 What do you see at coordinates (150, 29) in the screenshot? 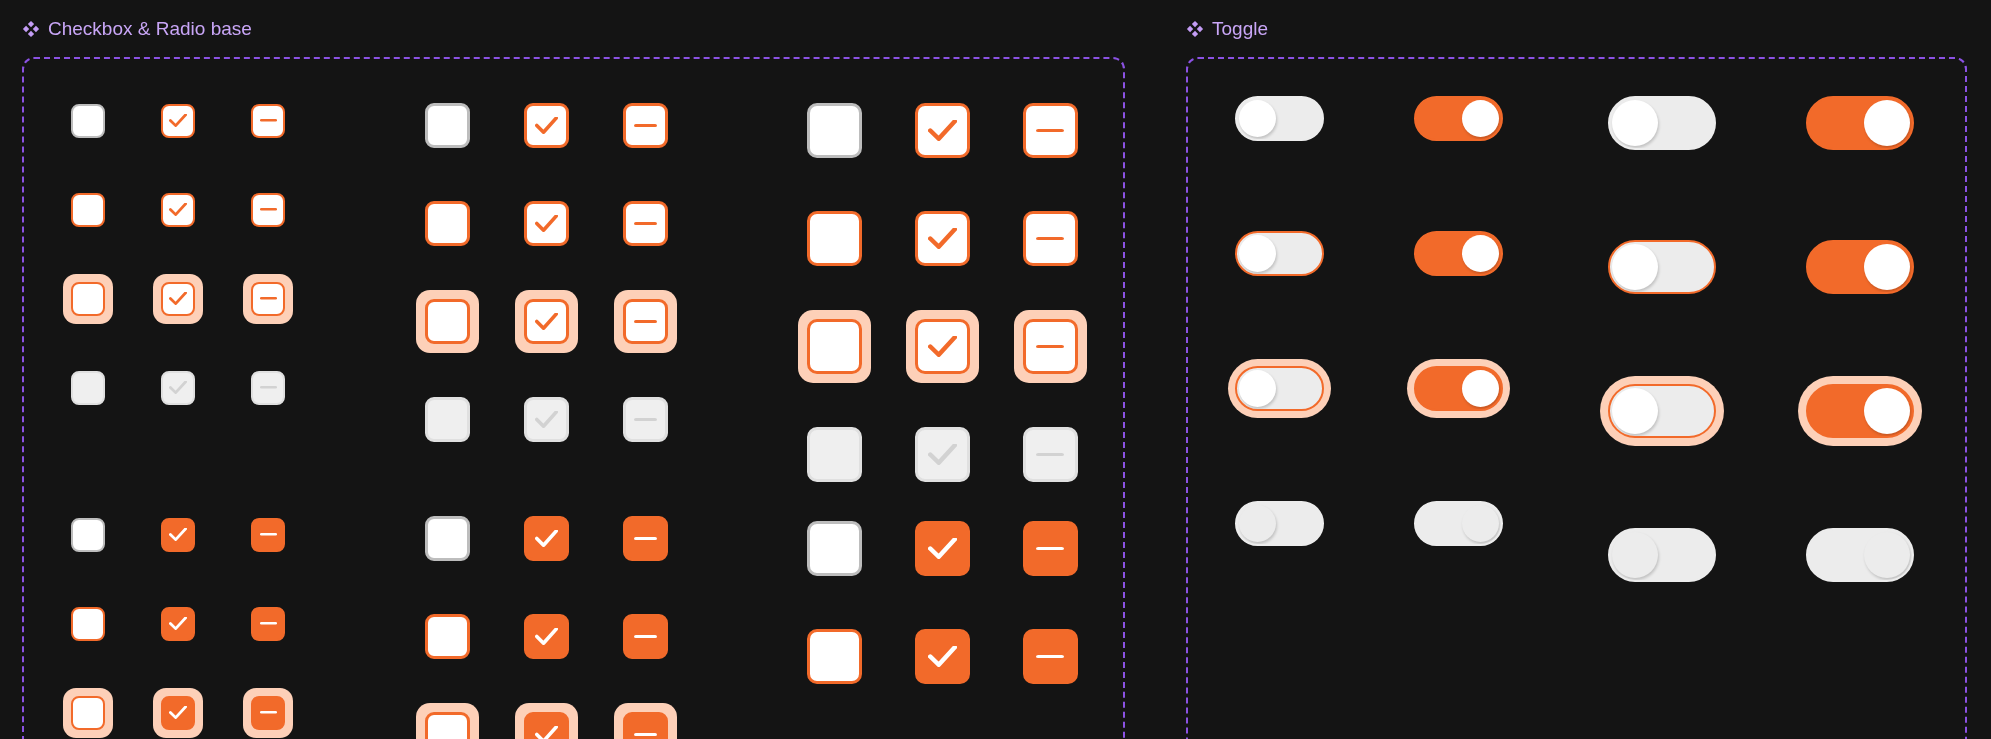
I see `section-title: Checkbox & Radio base` at bounding box center [150, 29].